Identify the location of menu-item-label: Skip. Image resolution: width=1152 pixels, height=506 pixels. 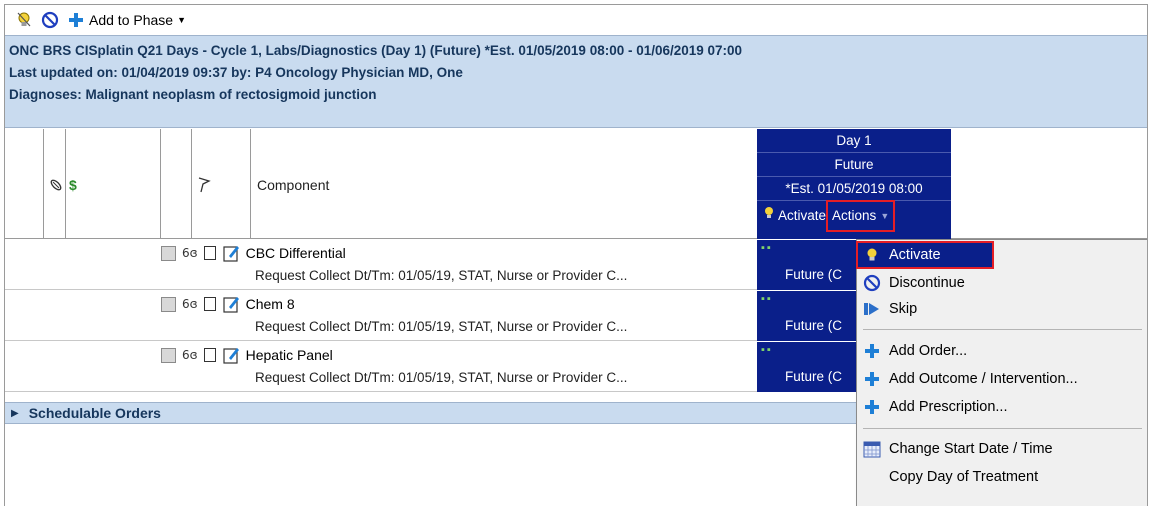
(903, 309).